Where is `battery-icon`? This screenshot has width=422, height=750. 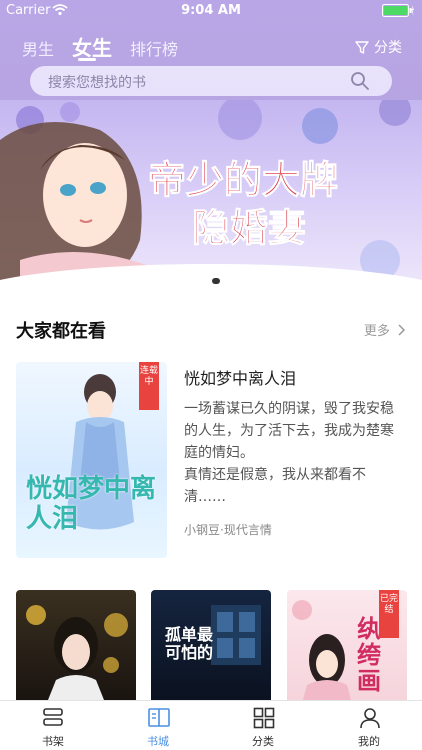
battery-icon is located at coordinates (398, 10).